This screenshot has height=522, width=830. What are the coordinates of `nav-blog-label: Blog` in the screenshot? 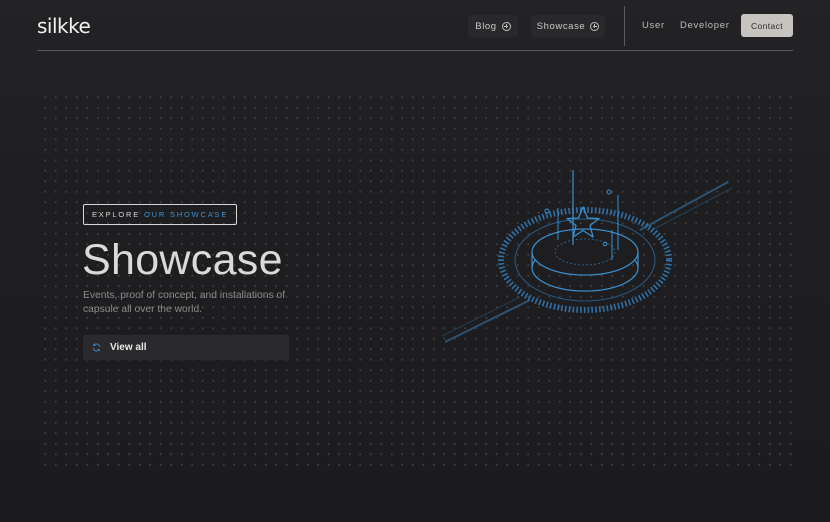 It's located at (486, 26).